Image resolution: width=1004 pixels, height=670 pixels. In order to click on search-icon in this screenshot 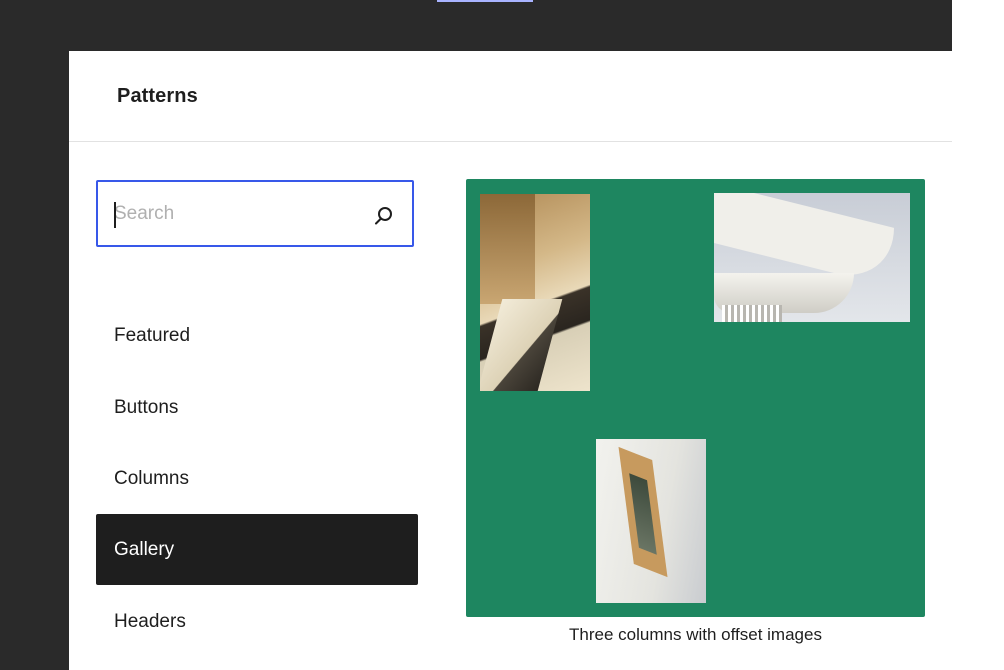, I will do `click(384, 216)`.